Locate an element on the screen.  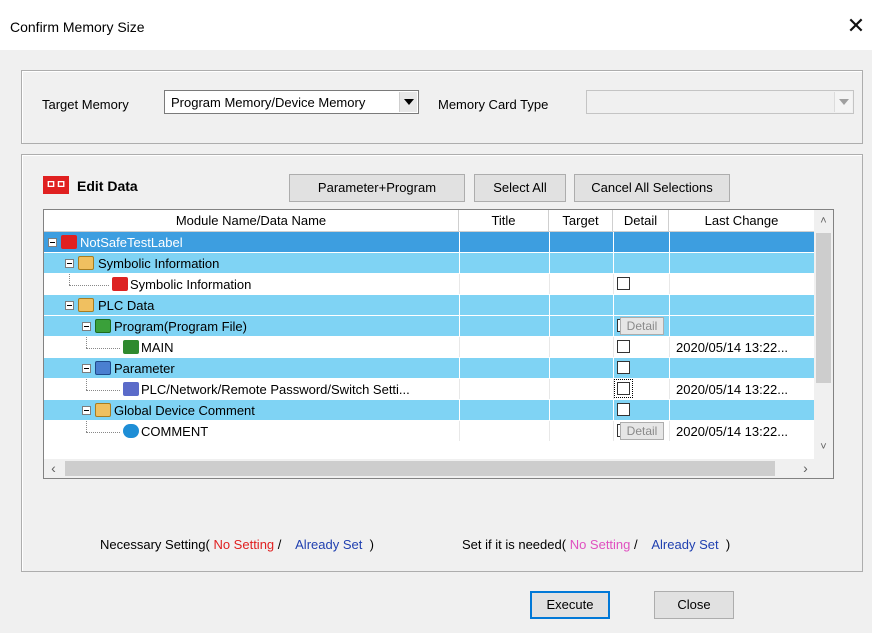
execute-button: Execute is located at coordinates (570, 605).